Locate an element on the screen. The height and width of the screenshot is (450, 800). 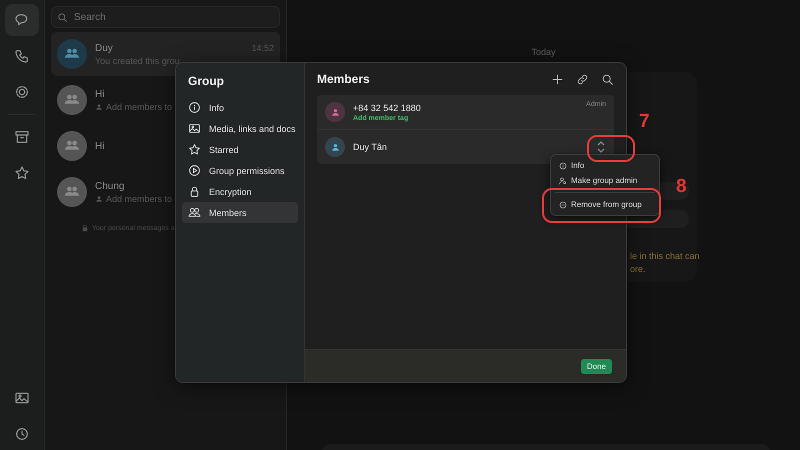
panel-title: Members is located at coordinates (344, 79).